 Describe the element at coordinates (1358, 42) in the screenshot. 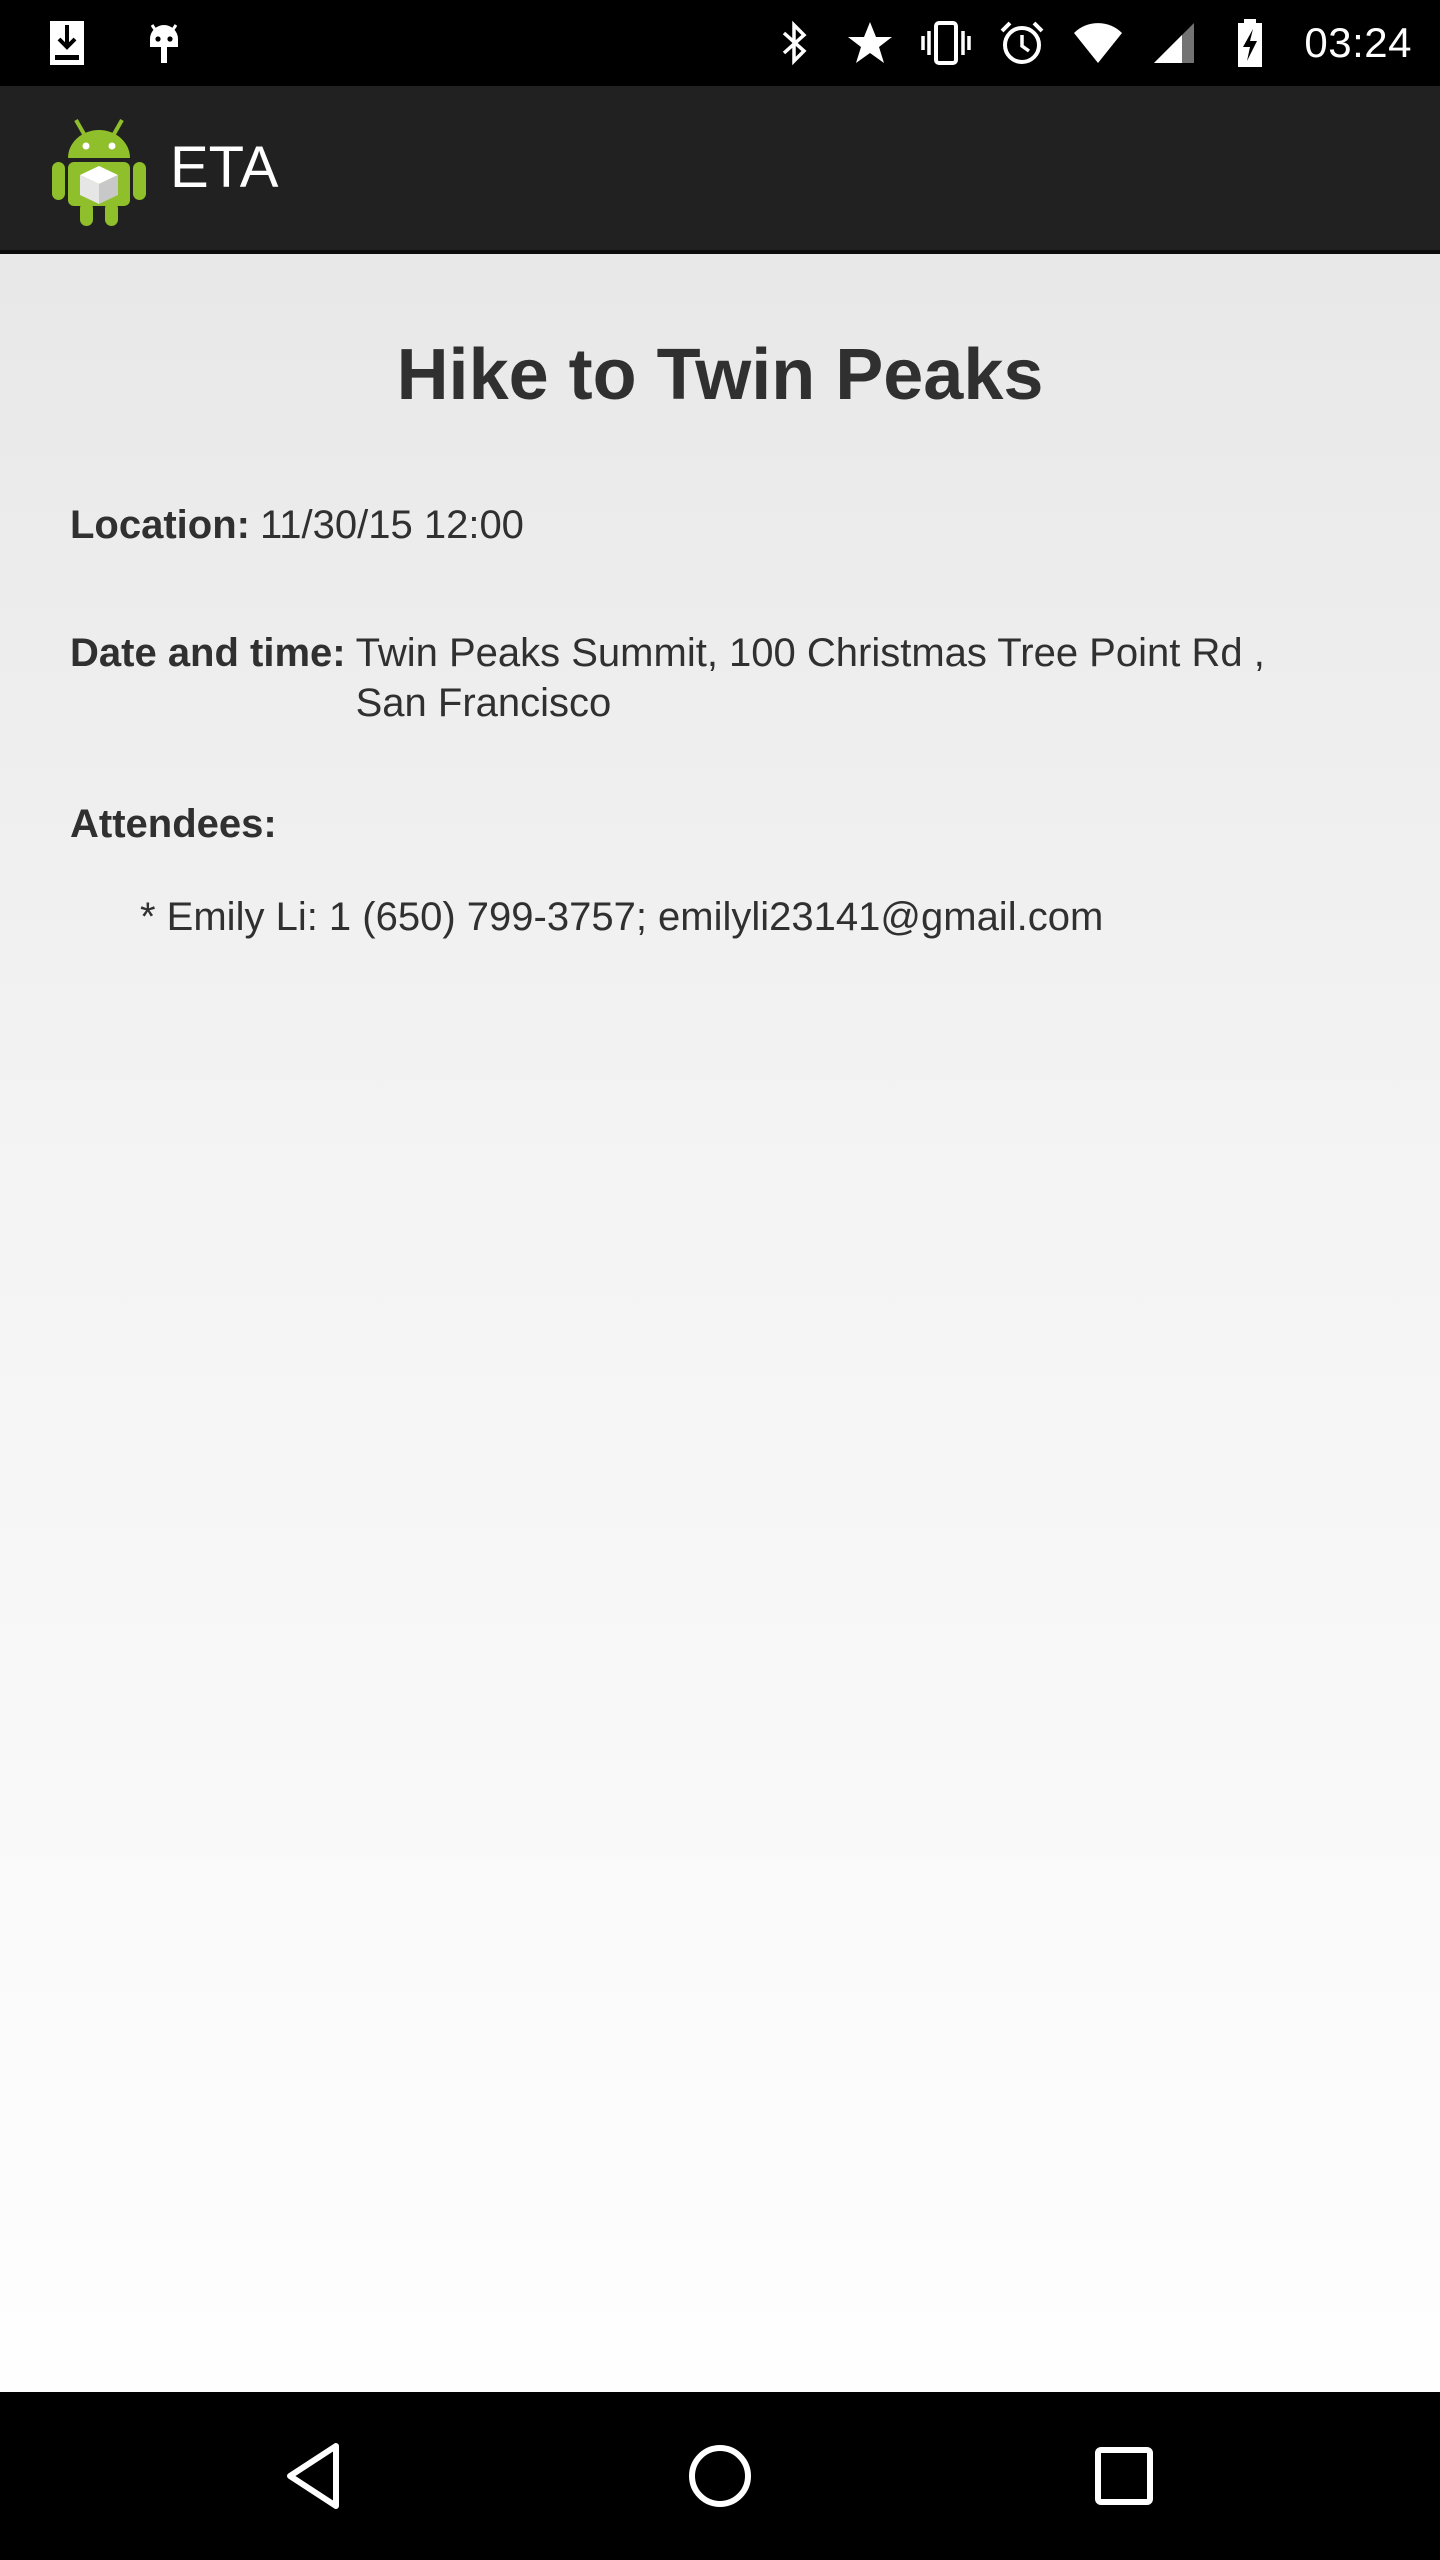

I see `status-time: 03:24` at that location.